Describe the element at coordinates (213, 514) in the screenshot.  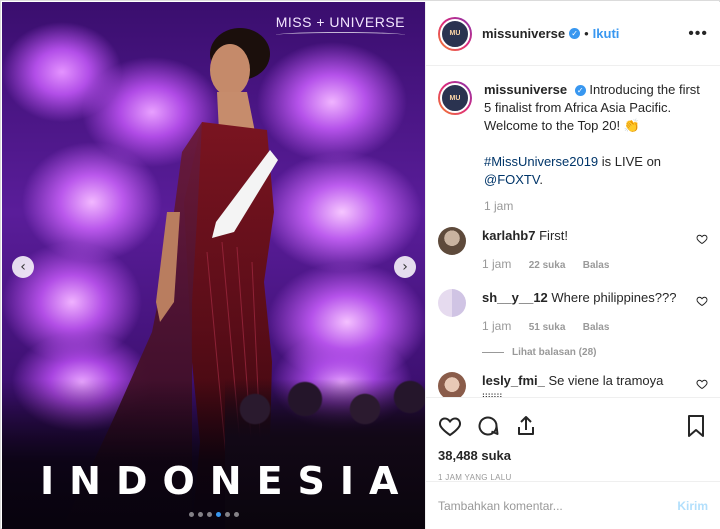
I see `carousel-dots` at that location.